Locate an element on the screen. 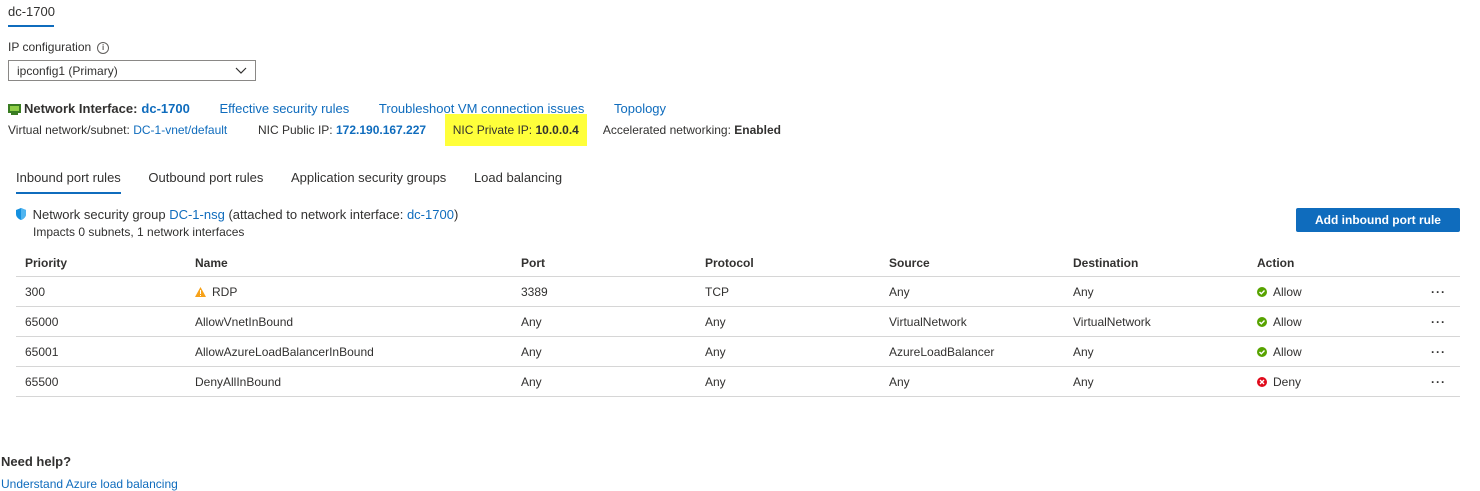 This screenshot has height=491, width=1480. need-help-heading: Need help? is located at coordinates (36, 461).